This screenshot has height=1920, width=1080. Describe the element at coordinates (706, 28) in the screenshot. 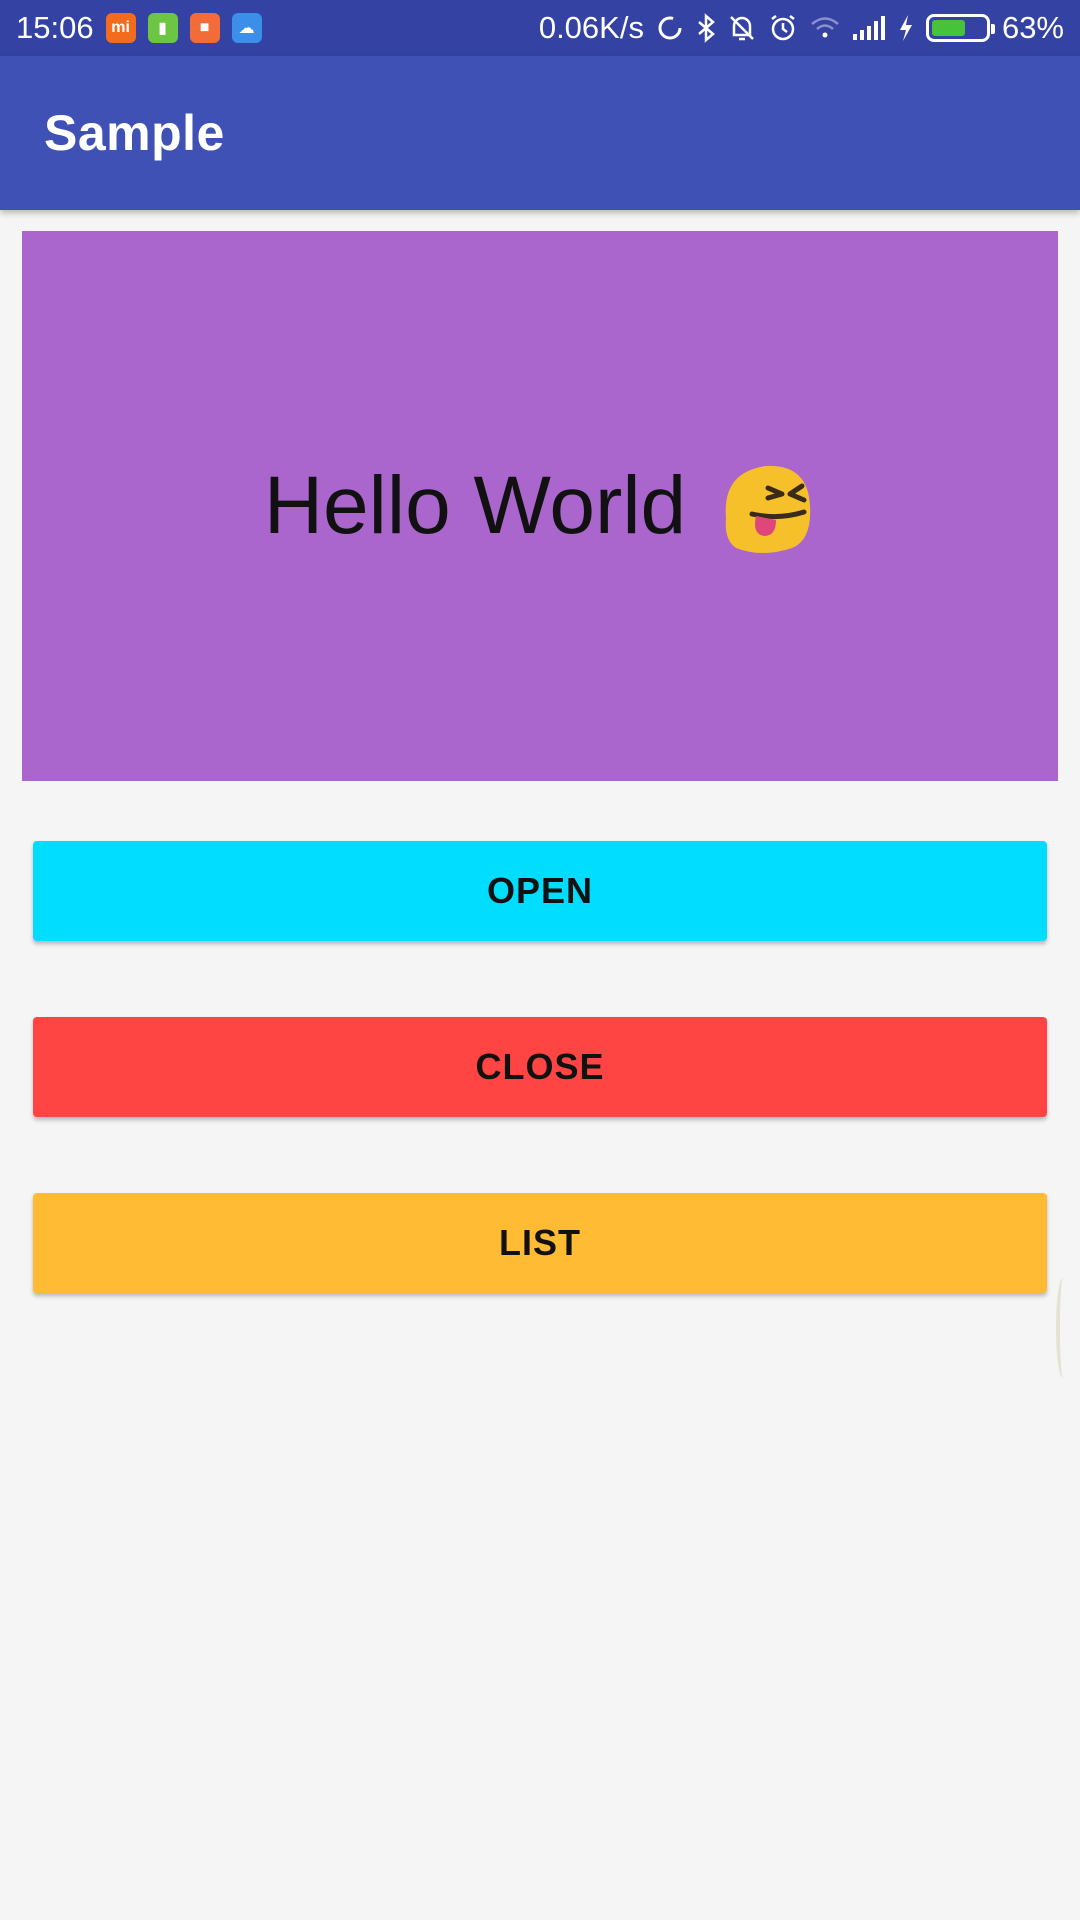

I see `bluetooth-icon` at that location.